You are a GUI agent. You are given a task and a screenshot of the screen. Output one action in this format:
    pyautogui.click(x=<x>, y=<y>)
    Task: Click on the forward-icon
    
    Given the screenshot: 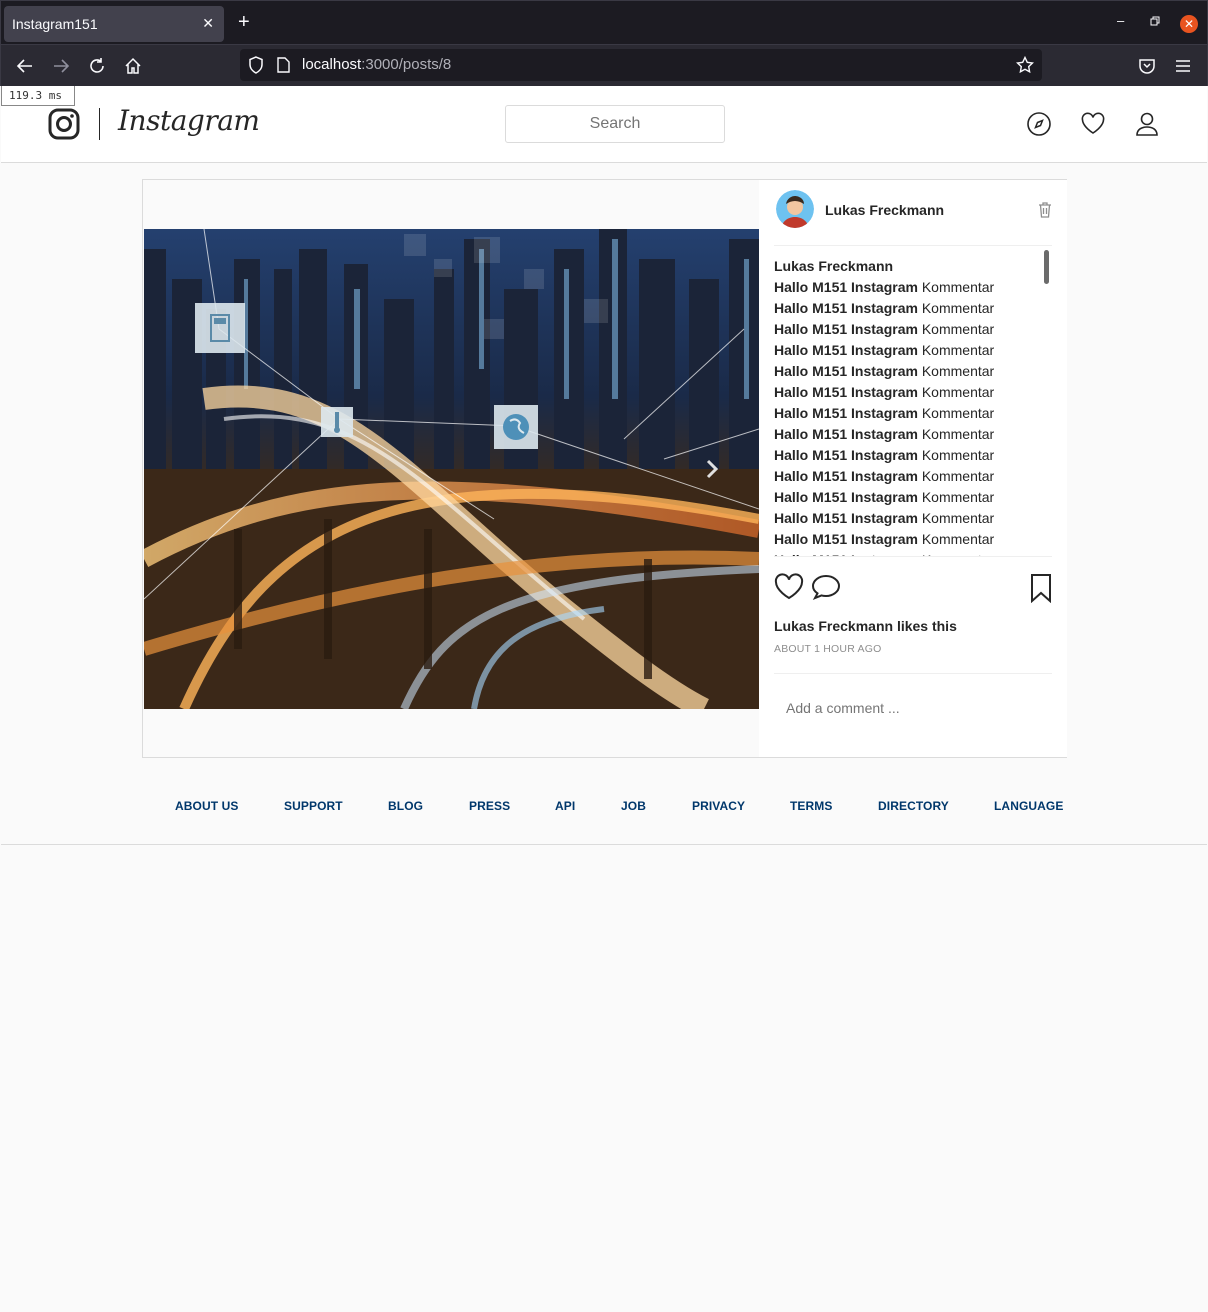 What is the action you would take?
    pyautogui.click(x=61, y=66)
    